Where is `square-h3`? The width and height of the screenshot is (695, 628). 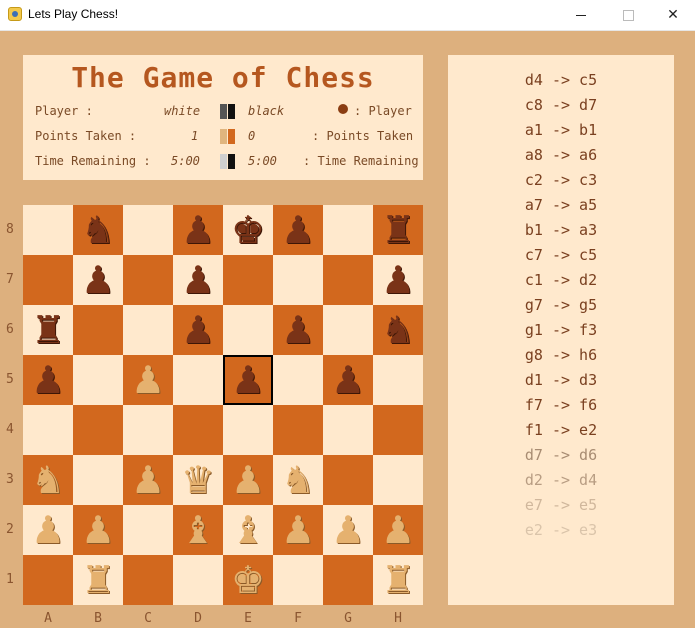
square-h3 is located at coordinates (398, 480).